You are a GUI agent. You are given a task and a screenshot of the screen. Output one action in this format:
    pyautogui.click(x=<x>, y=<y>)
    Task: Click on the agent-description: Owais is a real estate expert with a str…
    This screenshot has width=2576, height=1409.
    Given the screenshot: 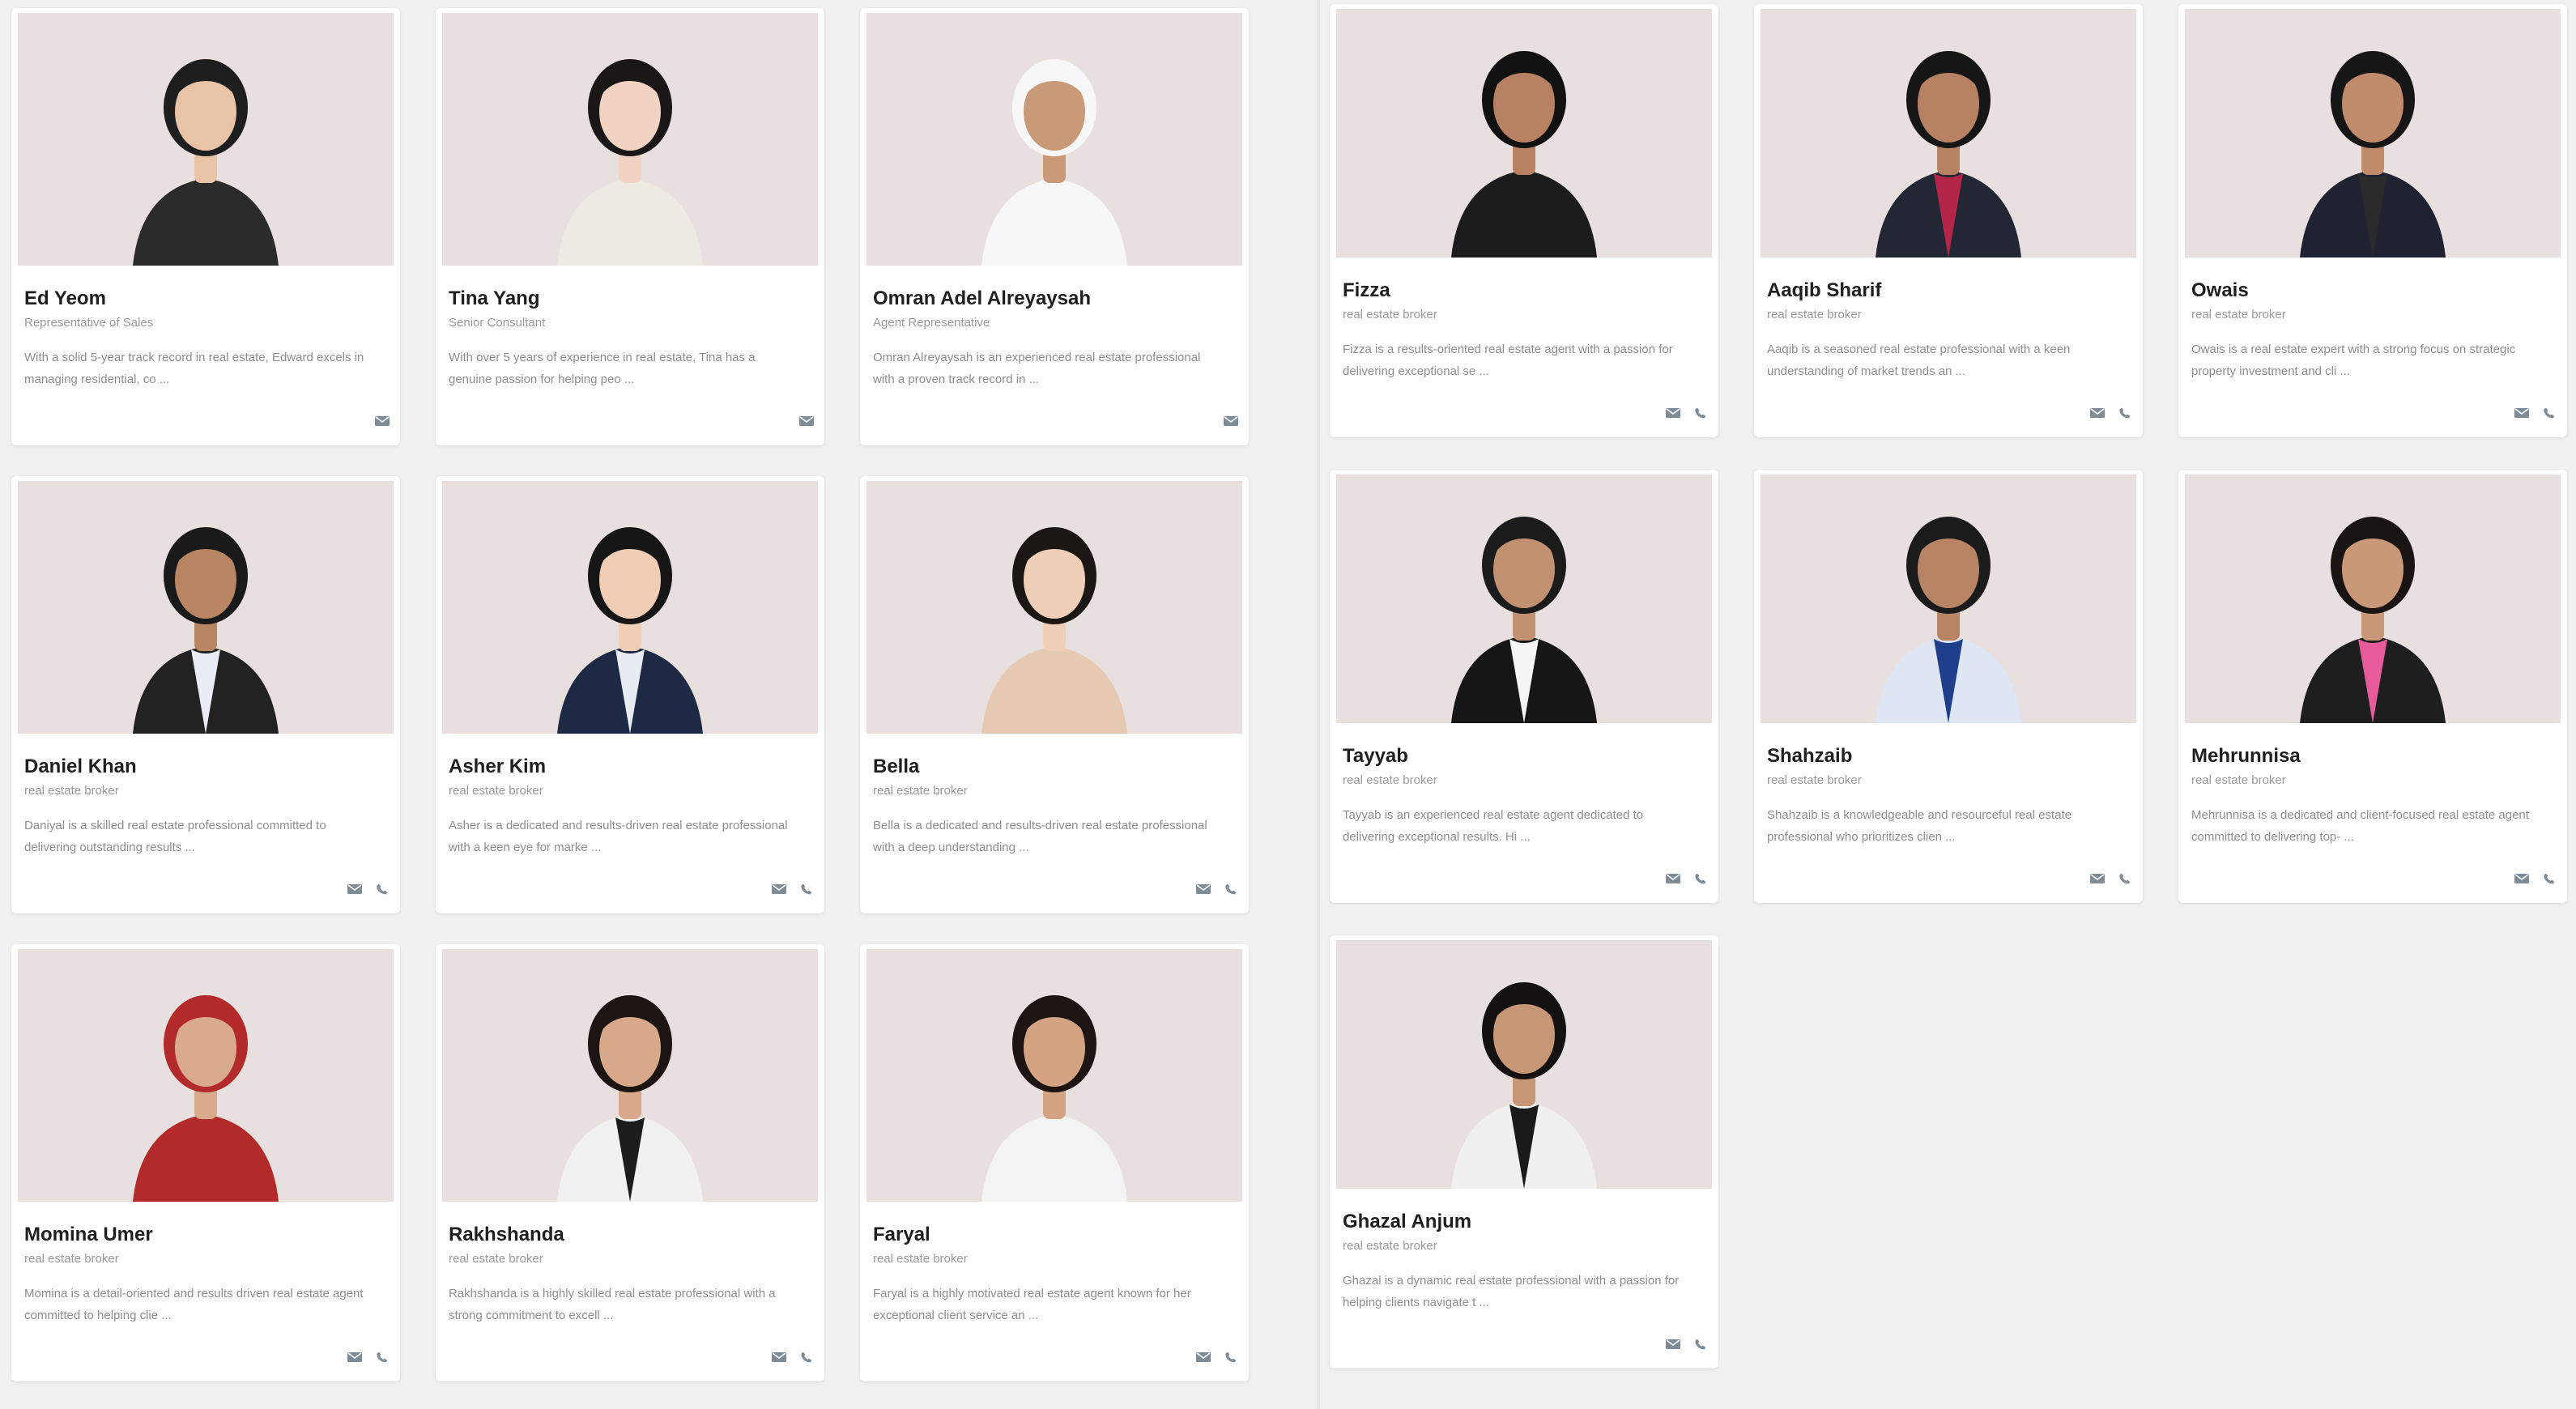 What is the action you would take?
    pyautogui.click(x=2353, y=360)
    